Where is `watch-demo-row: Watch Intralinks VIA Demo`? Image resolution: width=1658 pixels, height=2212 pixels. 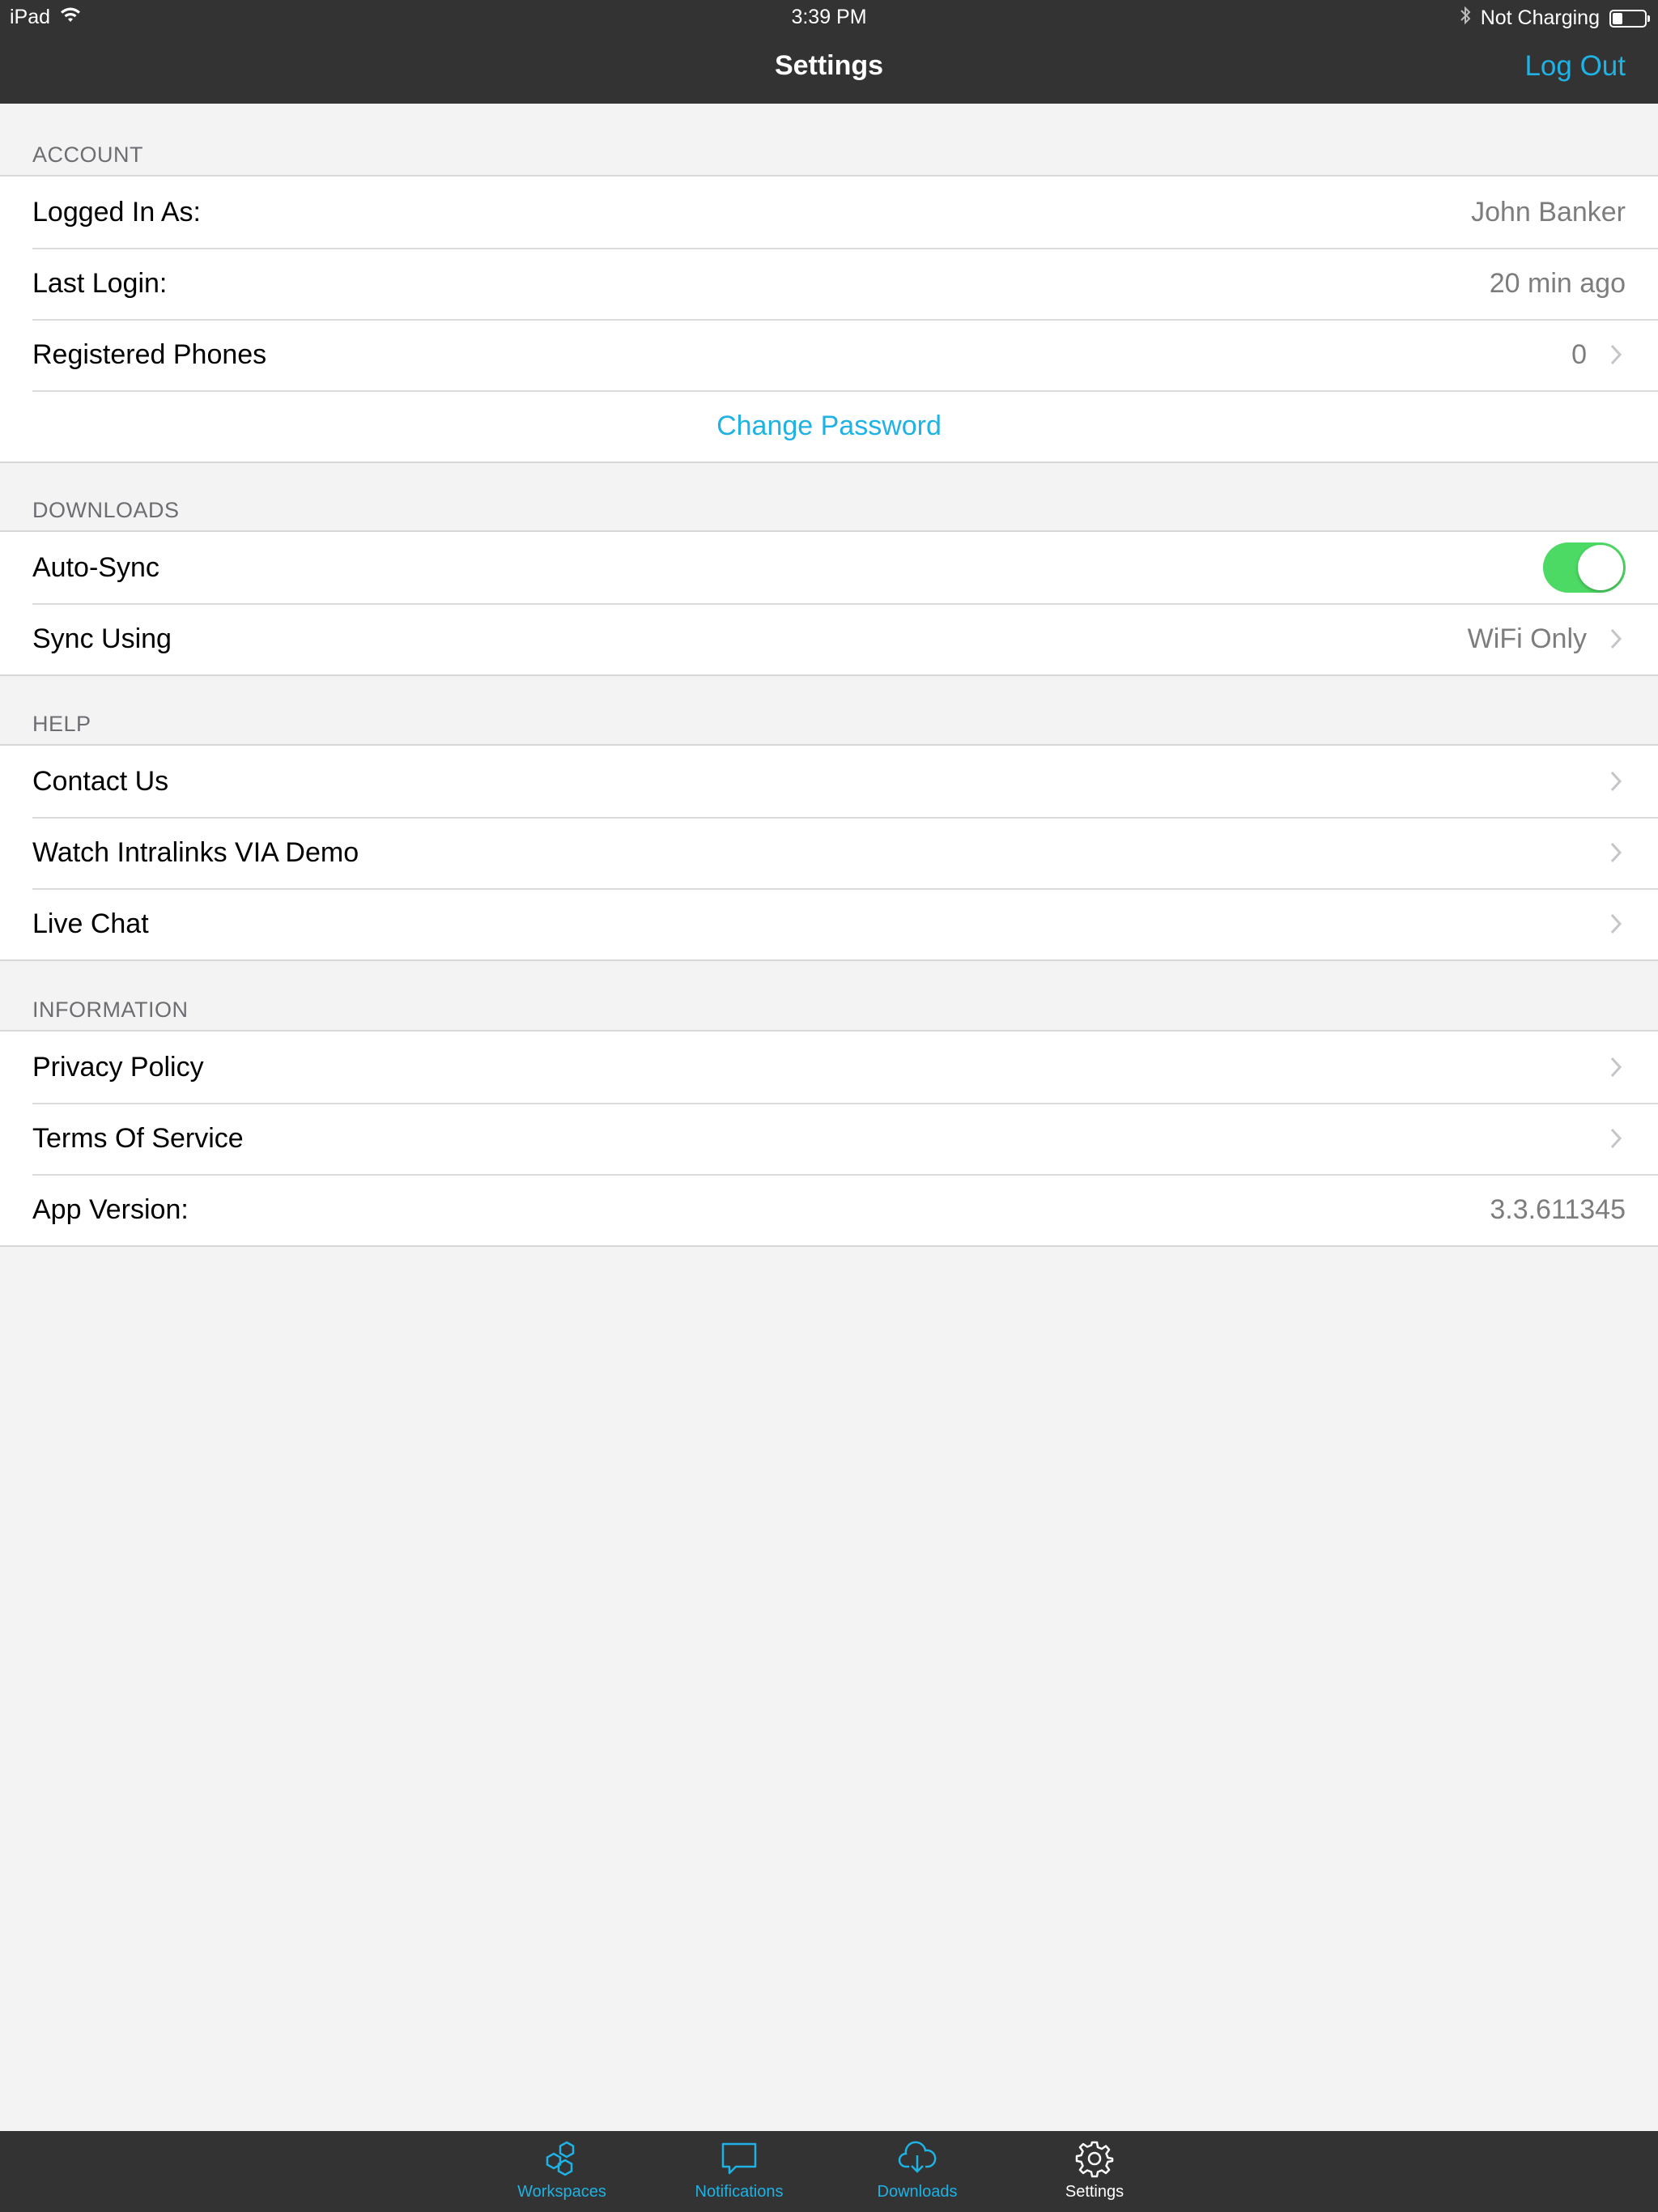
watch-demo-row: Watch Intralinks VIA Demo is located at coordinates (829, 852).